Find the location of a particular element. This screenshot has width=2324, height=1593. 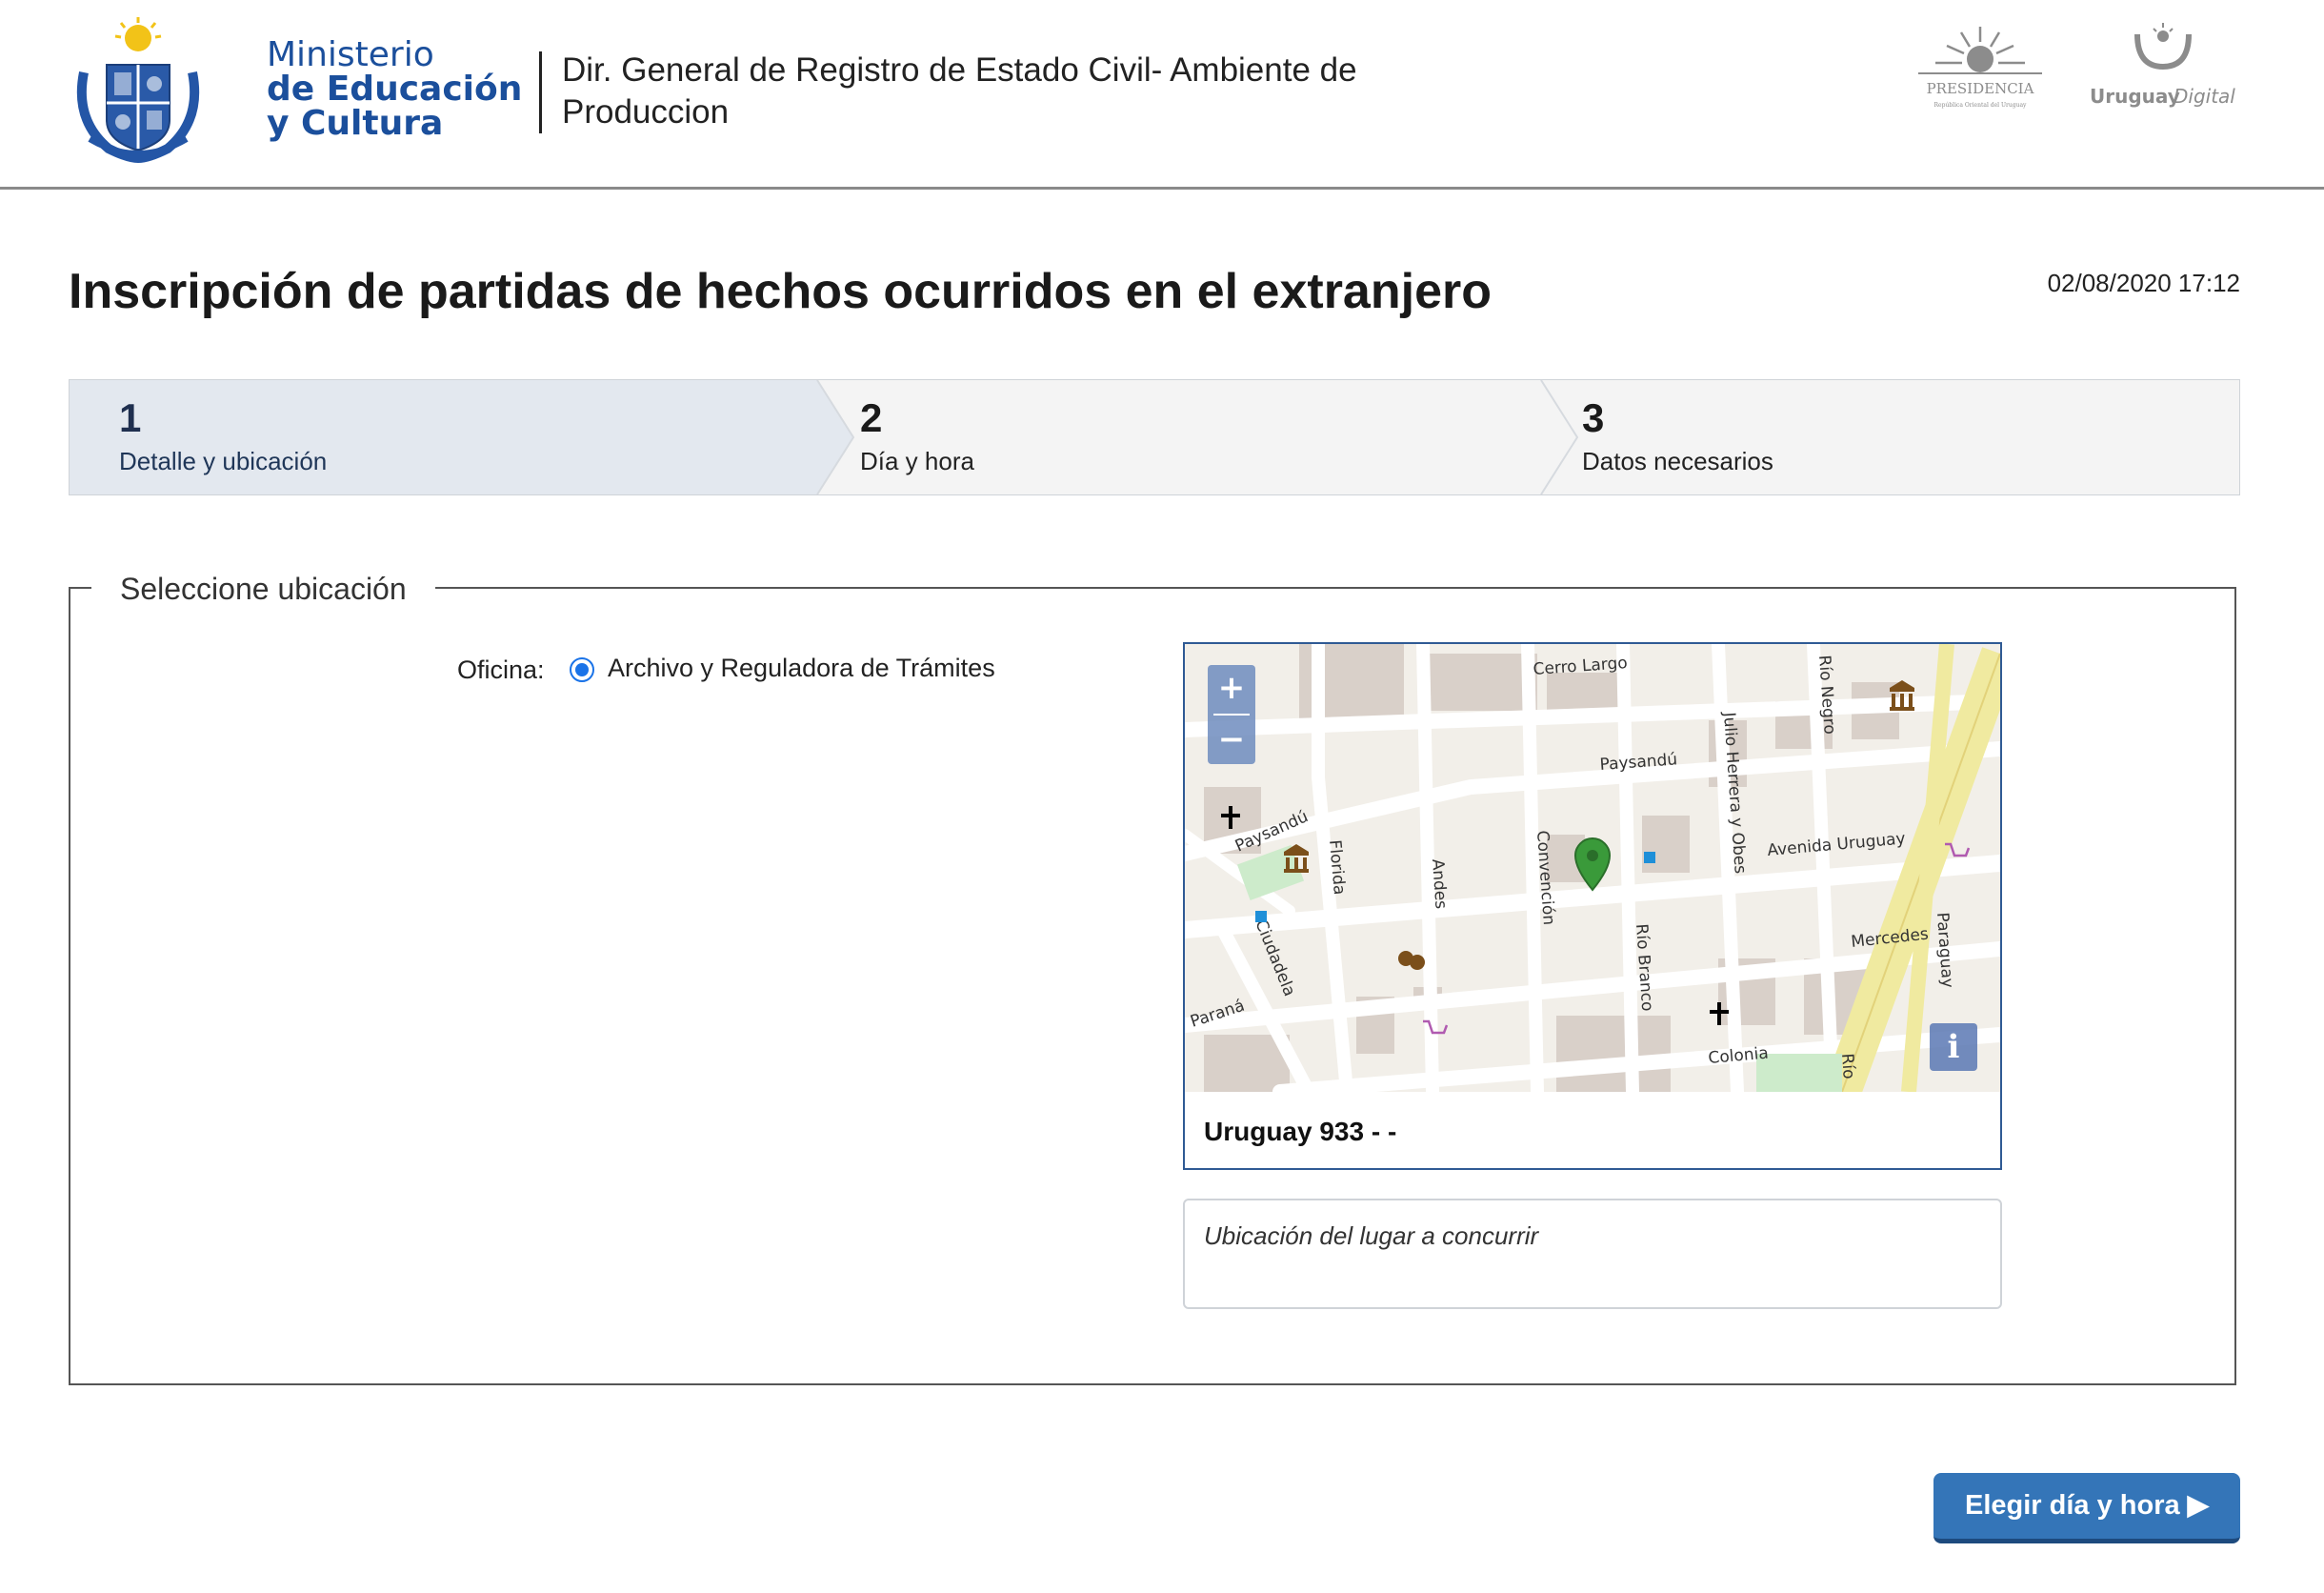

zoom-controls: + − is located at coordinates (1231, 714).